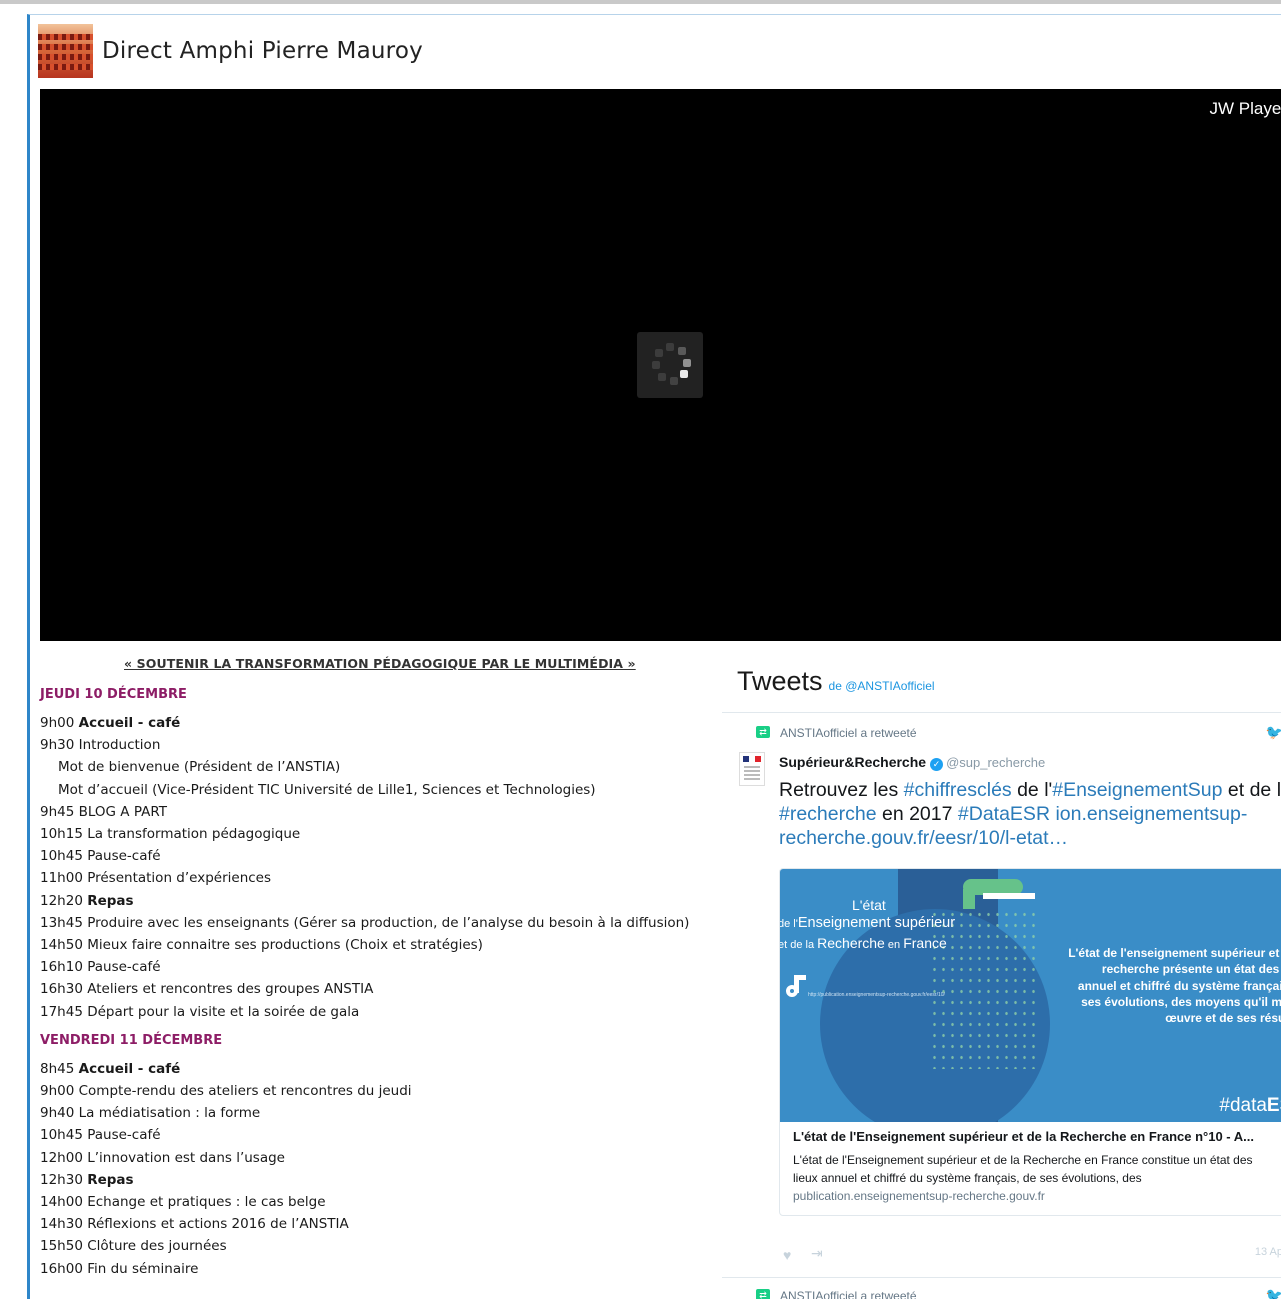 The height and width of the screenshot is (1299, 1281). What do you see at coordinates (143, 1268) in the screenshot?
I see `schedule-label: Fin du séminaire` at bounding box center [143, 1268].